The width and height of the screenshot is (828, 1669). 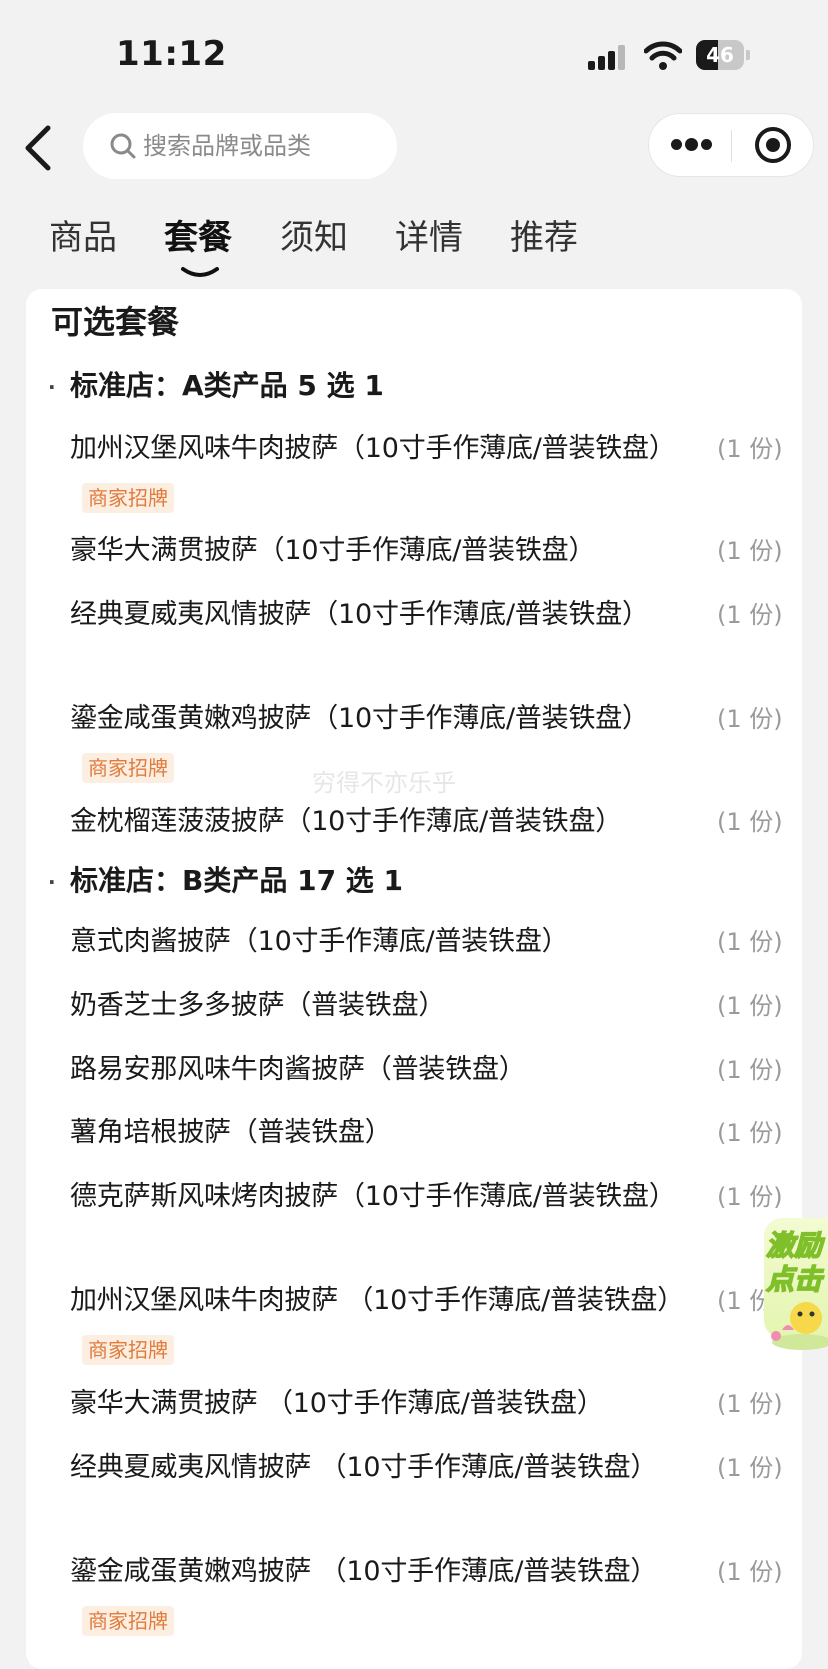 I want to click on group-header-label: 标准店：B类产品 17 选 1, so click(x=237, y=880).